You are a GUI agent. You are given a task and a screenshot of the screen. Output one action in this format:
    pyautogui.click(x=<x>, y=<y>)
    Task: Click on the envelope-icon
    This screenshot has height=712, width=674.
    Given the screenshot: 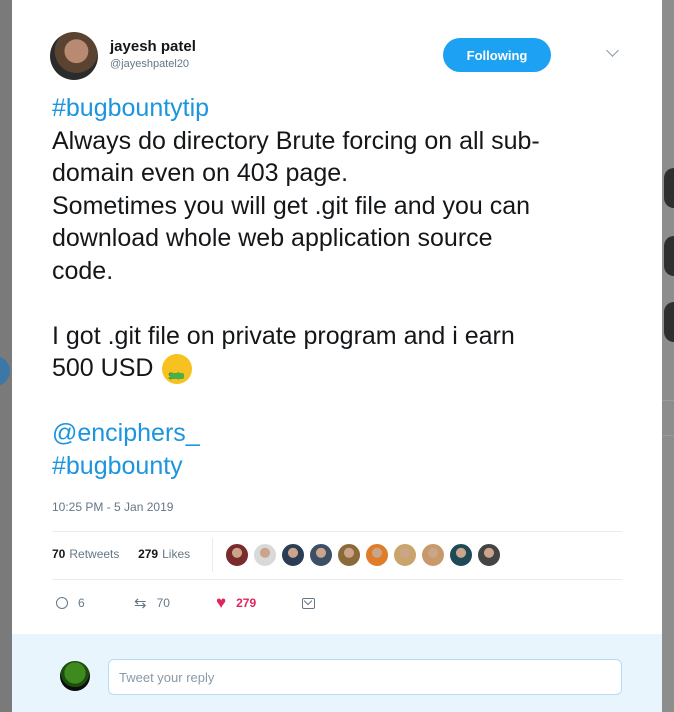 What is the action you would take?
    pyautogui.click(x=308, y=603)
    